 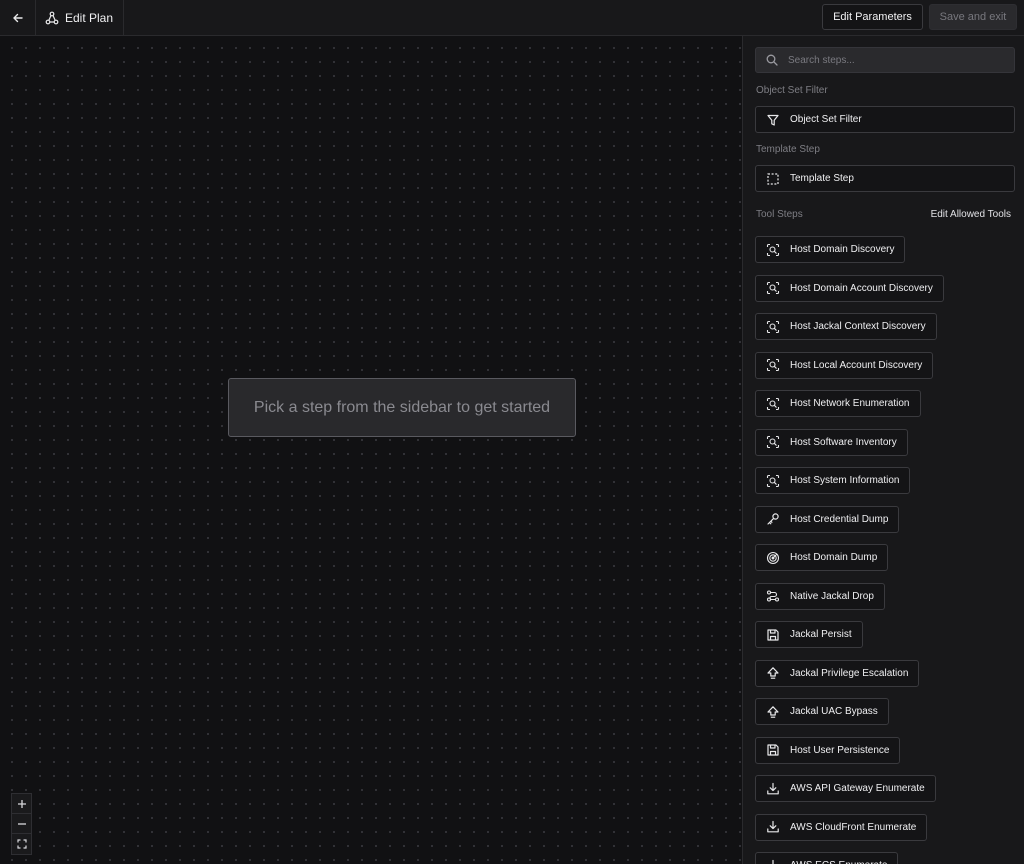 What do you see at coordinates (971, 214) in the screenshot?
I see `edit-allowed-tools-link: Edit Allowed Tools` at bounding box center [971, 214].